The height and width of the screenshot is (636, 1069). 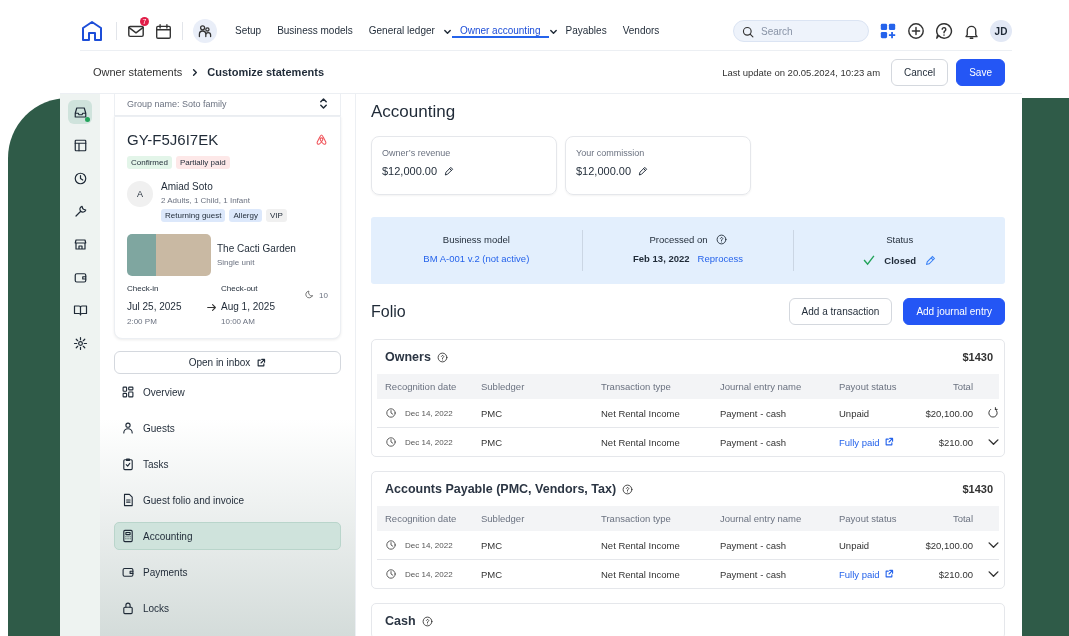 What do you see at coordinates (128, 572) in the screenshot?
I see `wallet-icon` at bounding box center [128, 572].